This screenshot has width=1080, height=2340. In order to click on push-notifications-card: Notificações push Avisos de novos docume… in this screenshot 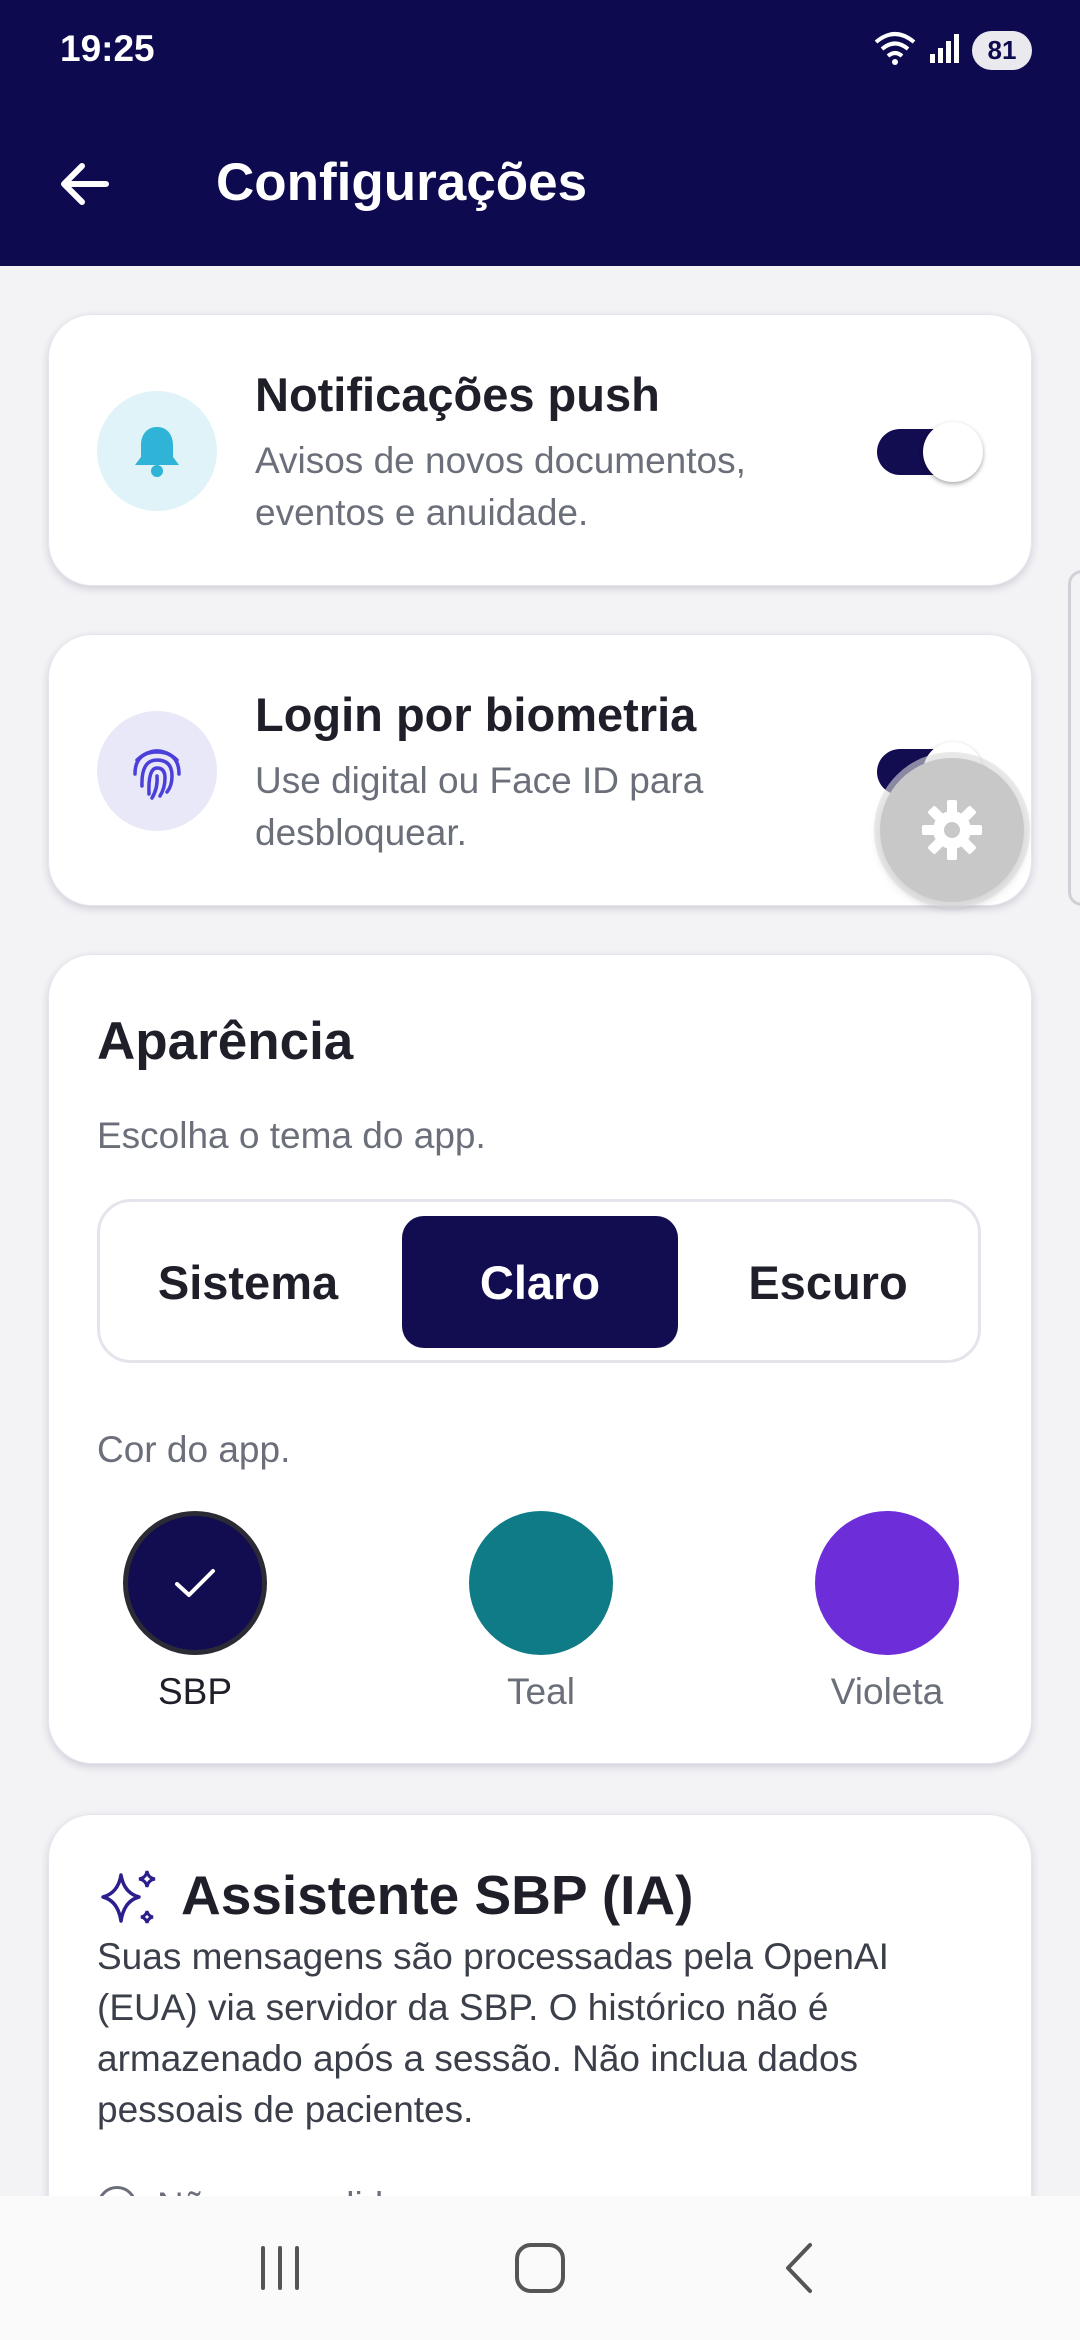, I will do `click(540, 450)`.